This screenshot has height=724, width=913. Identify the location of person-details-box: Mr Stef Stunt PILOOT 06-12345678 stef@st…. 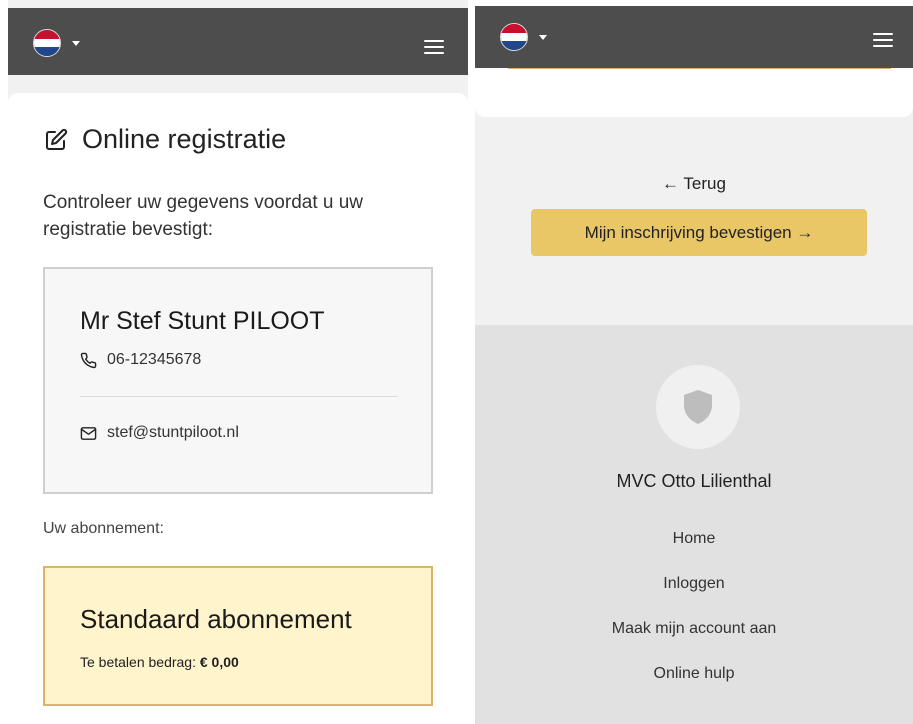
(238, 380).